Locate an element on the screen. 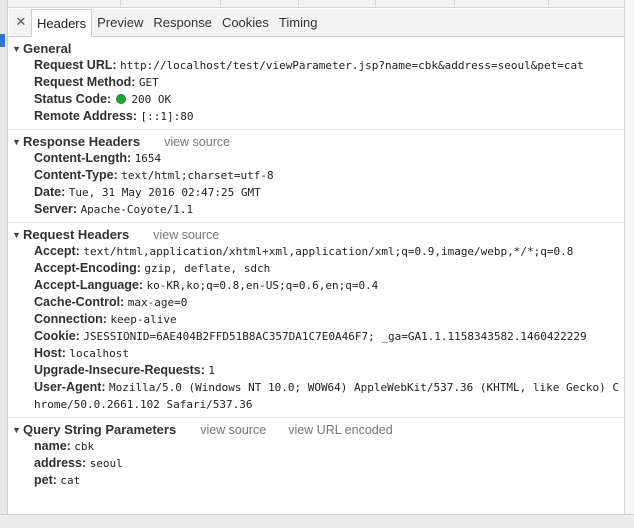 The image size is (634, 528). tab-preview: Preview is located at coordinates (120, 22).